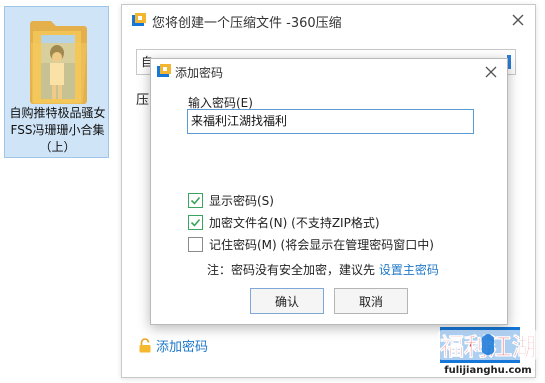  Describe the element at coordinates (329, 72) in the screenshot. I see `dialog-title-bar: 添加密码` at that location.